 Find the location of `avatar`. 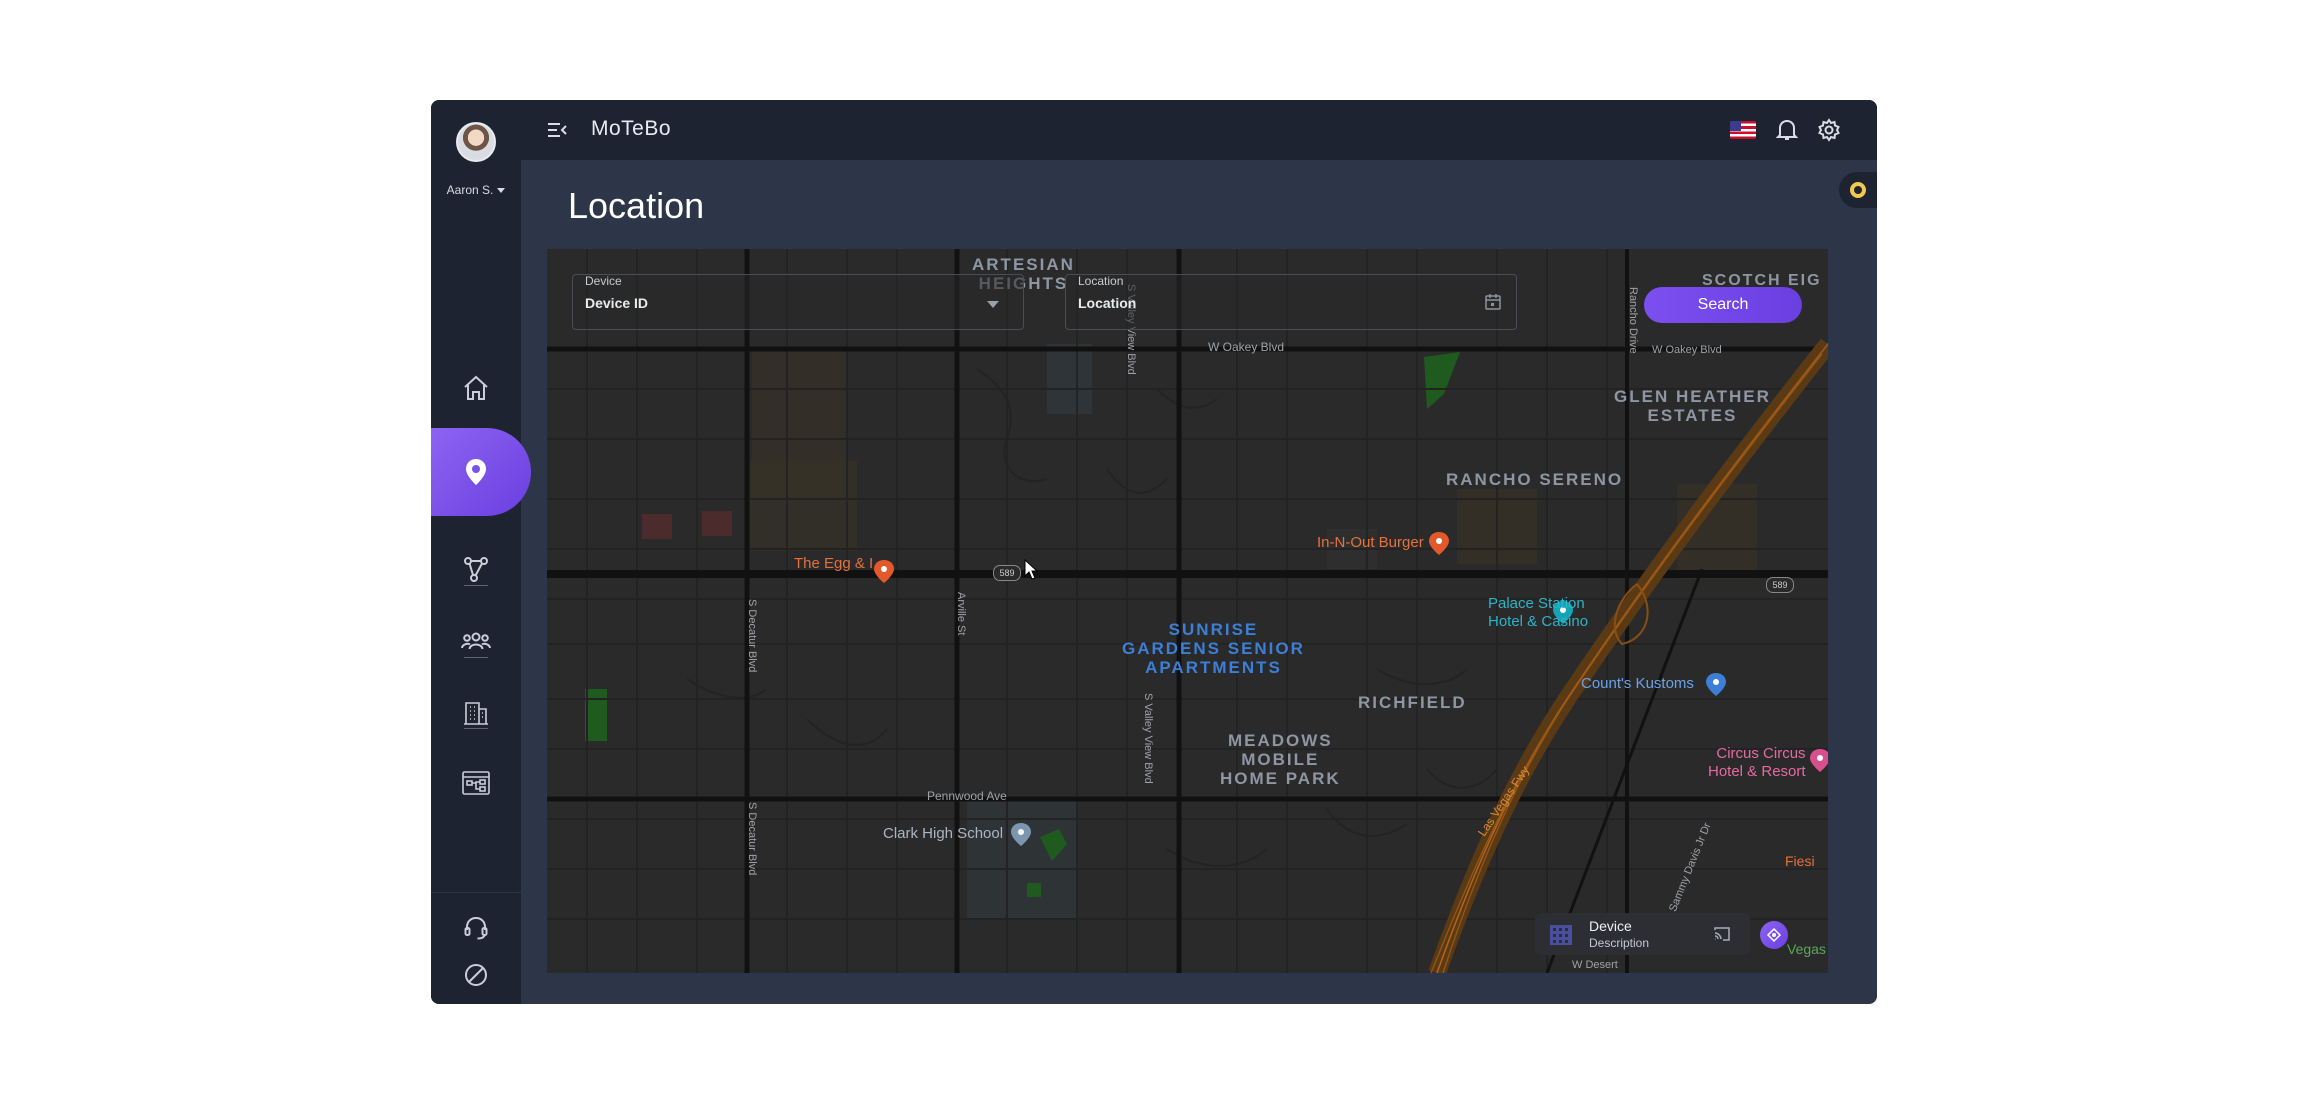

avatar is located at coordinates (476, 142).